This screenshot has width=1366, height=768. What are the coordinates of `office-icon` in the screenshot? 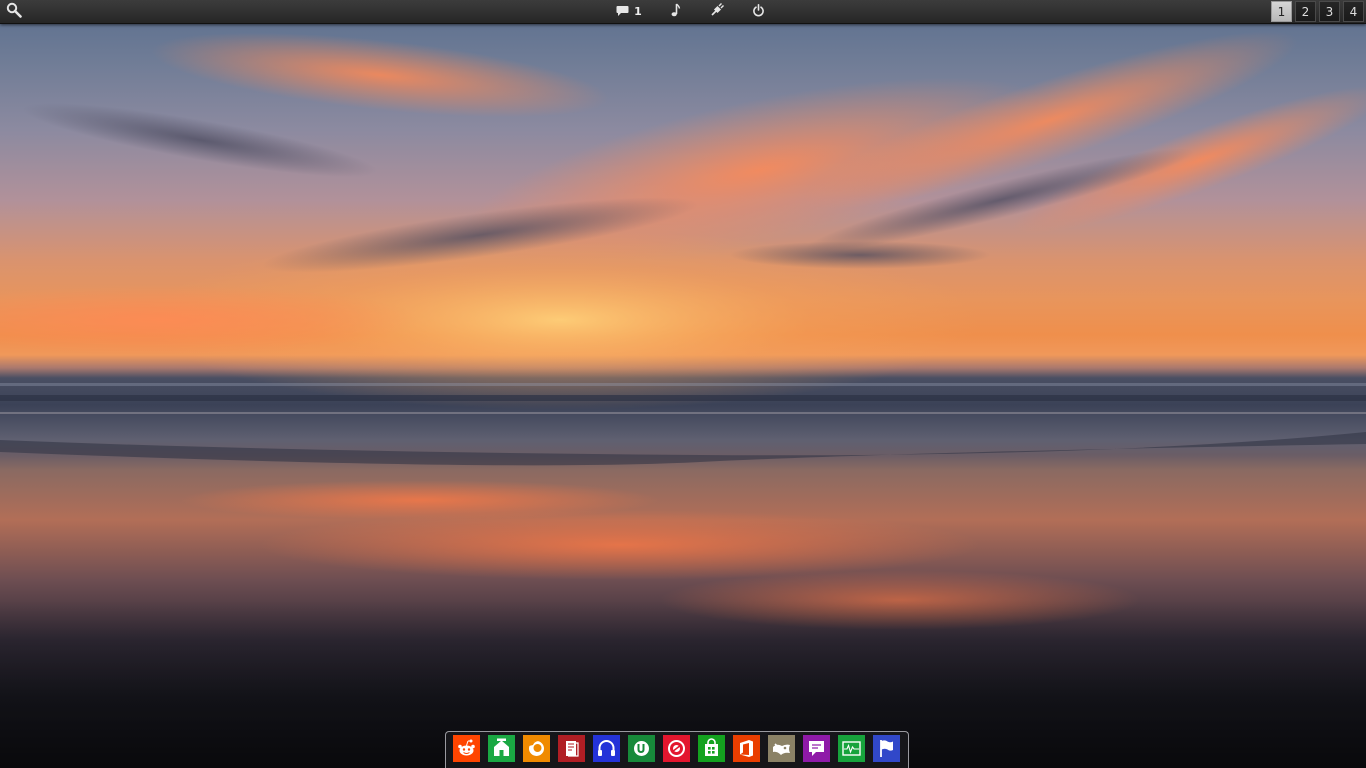 It's located at (746, 750).